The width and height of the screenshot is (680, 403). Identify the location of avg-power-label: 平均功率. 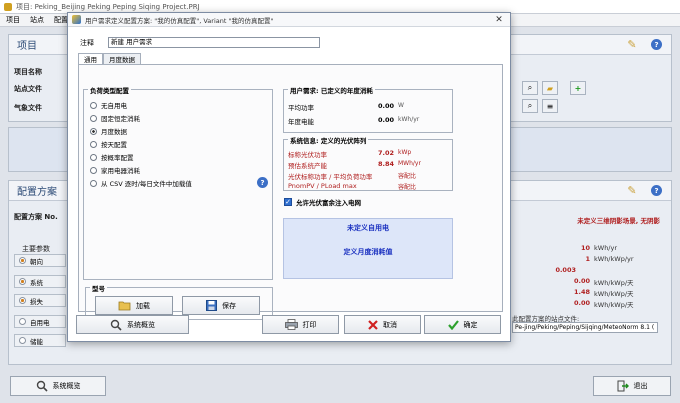
(301, 108).